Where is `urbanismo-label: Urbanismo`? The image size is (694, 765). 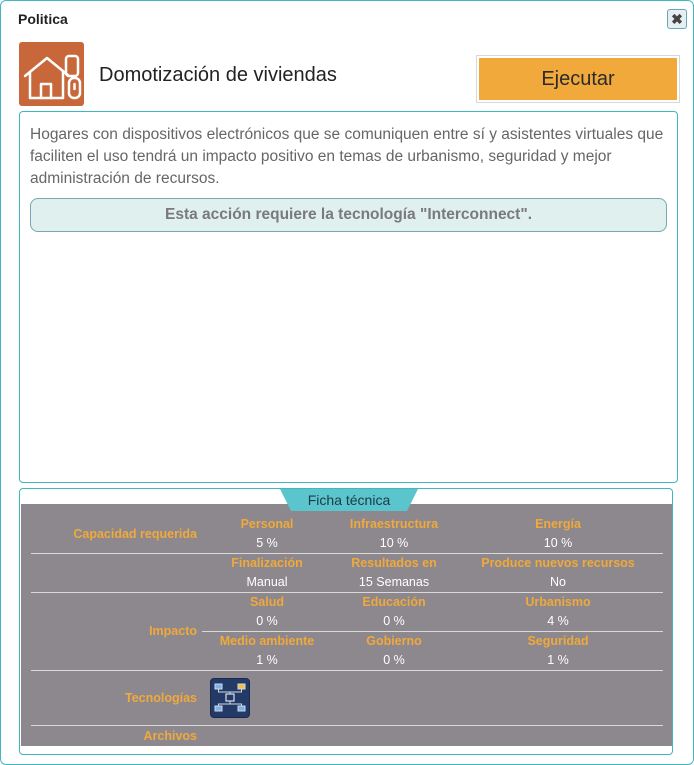 urbanismo-label: Urbanismo is located at coordinates (558, 602).